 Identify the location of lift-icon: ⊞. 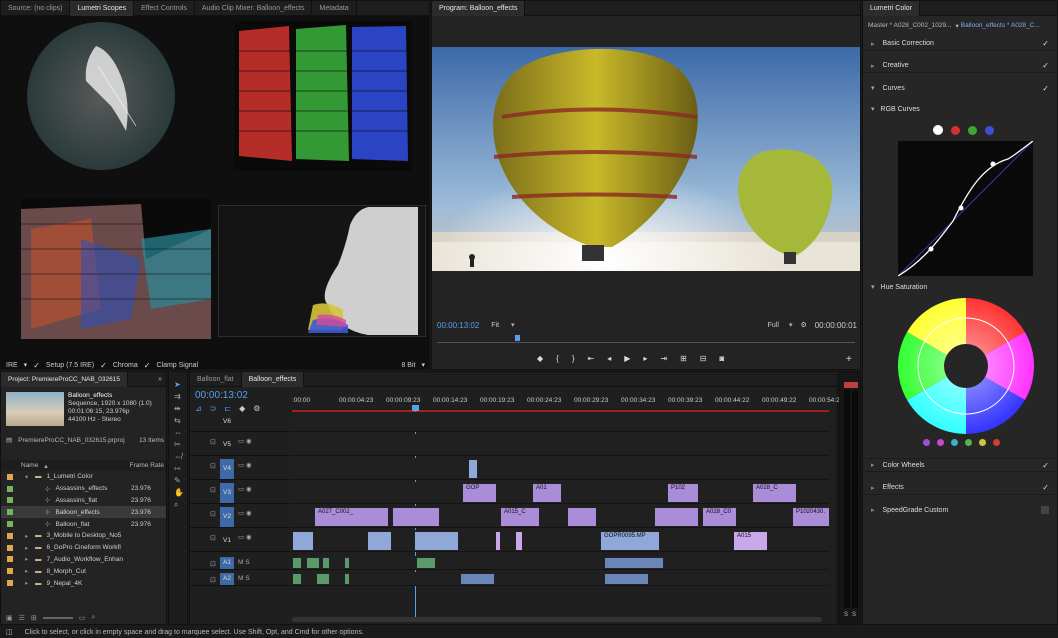
(683, 358).